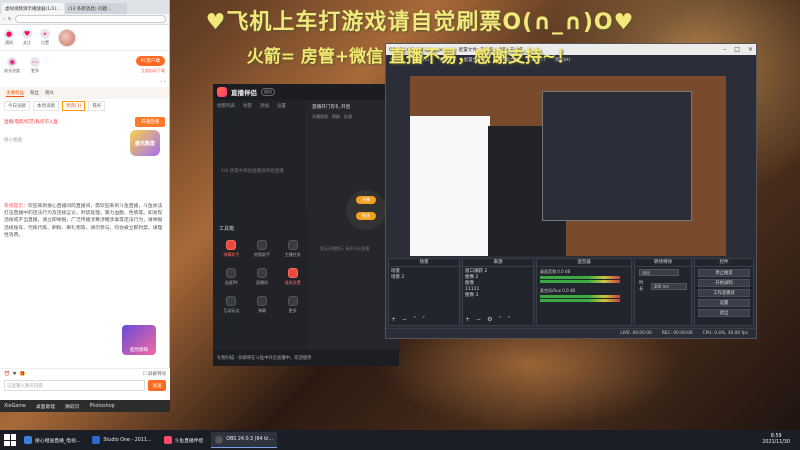  Describe the element at coordinates (424, 292) in the screenshot. I see `scenes-dock: 场景 场景 场景 2 + − ˄ ˅` at that location.